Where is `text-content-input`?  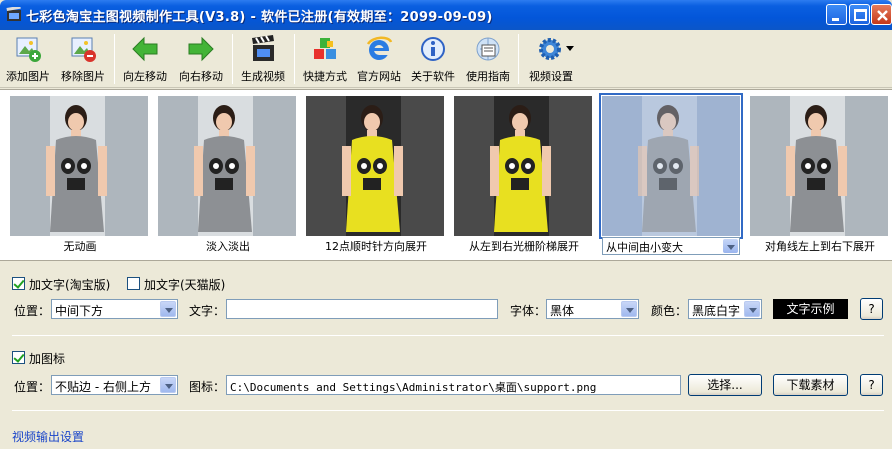
text-content-input is located at coordinates (362, 309).